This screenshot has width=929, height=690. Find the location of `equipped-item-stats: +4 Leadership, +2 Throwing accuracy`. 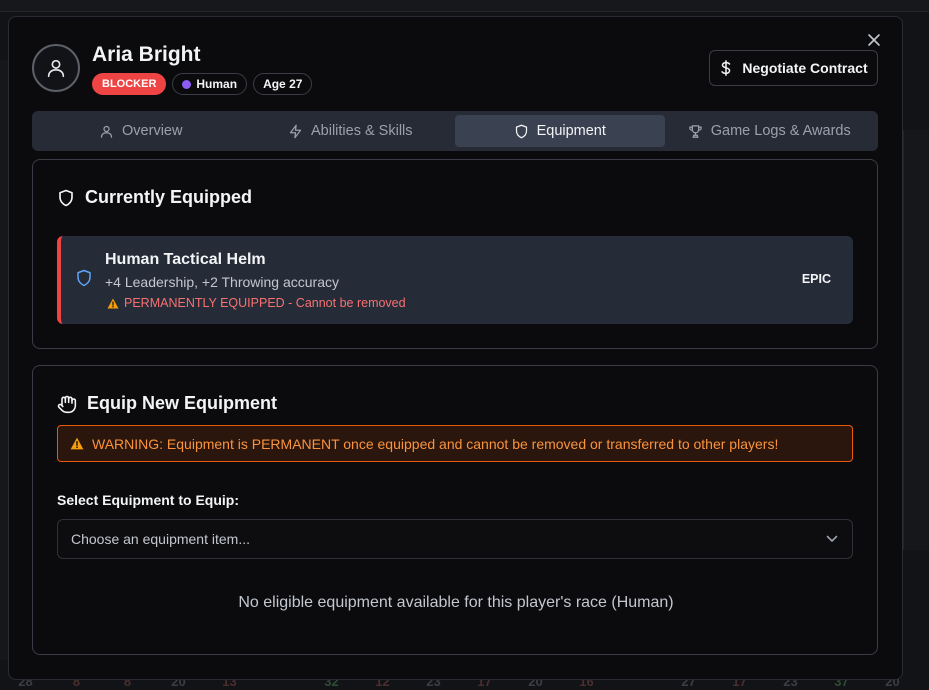

equipped-item-stats: +4 Leadership, +2 Throwing accuracy is located at coordinates (222, 282).